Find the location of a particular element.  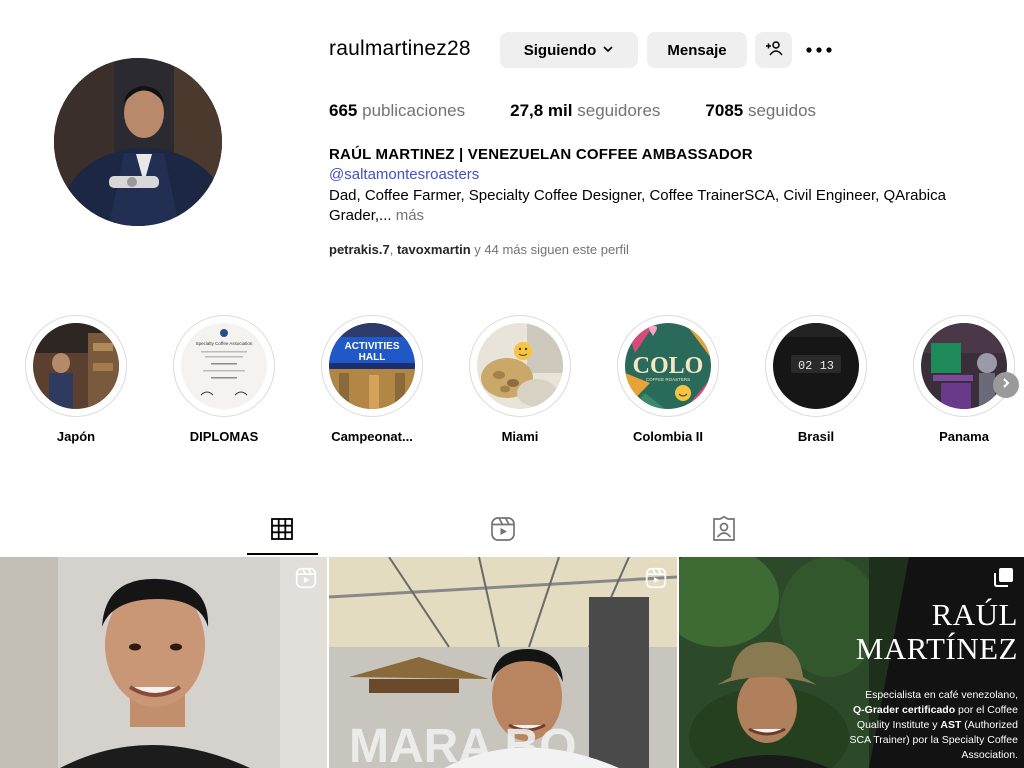

highlight-diplomas: Specialty Coffee Association DIPLOMAS is located at coordinates (224, 379).